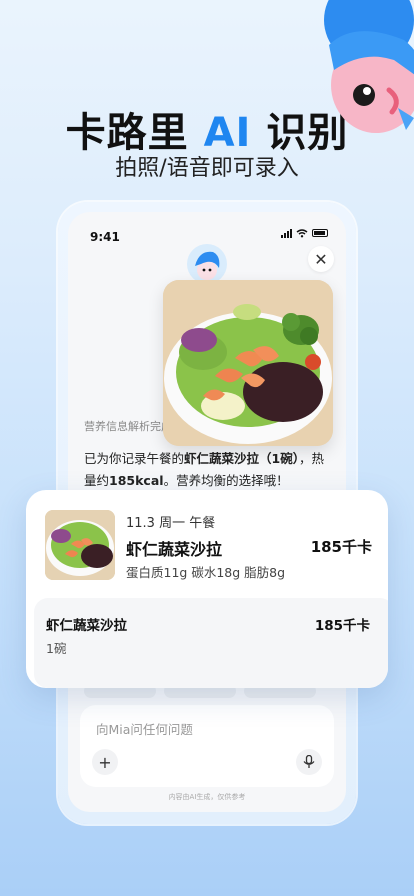 This screenshot has height=896, width=414. Describe the element at coordinates (286, 233) in the screenshot. I see `signal-icon` at that location.